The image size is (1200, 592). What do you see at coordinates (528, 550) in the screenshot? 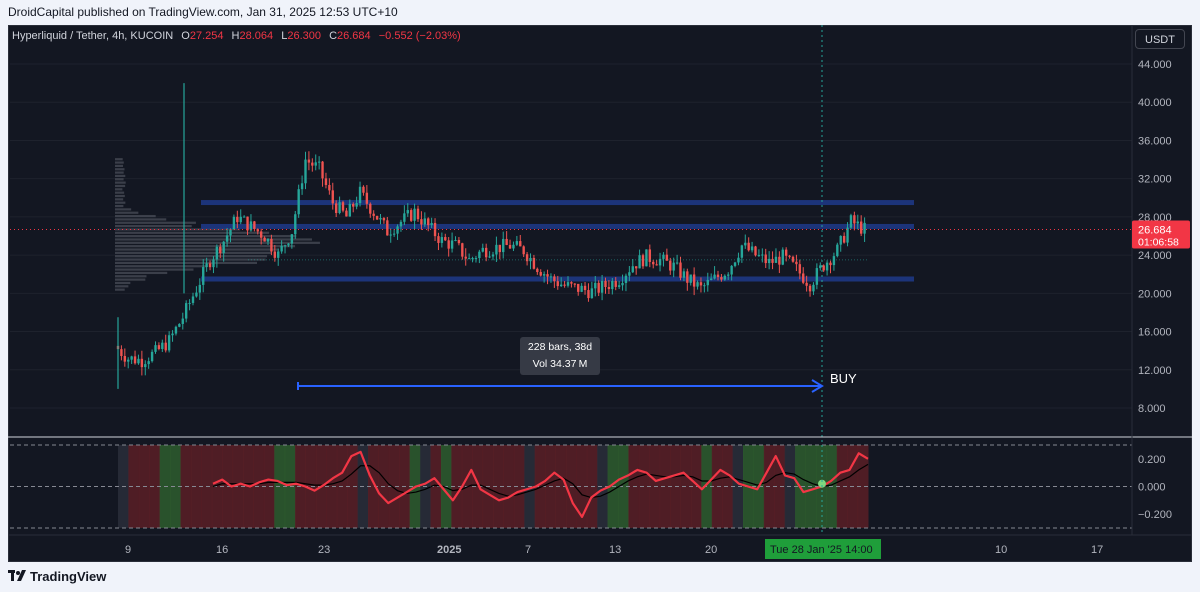
I see `time-tick: 7` at bounding box center [528, 550].